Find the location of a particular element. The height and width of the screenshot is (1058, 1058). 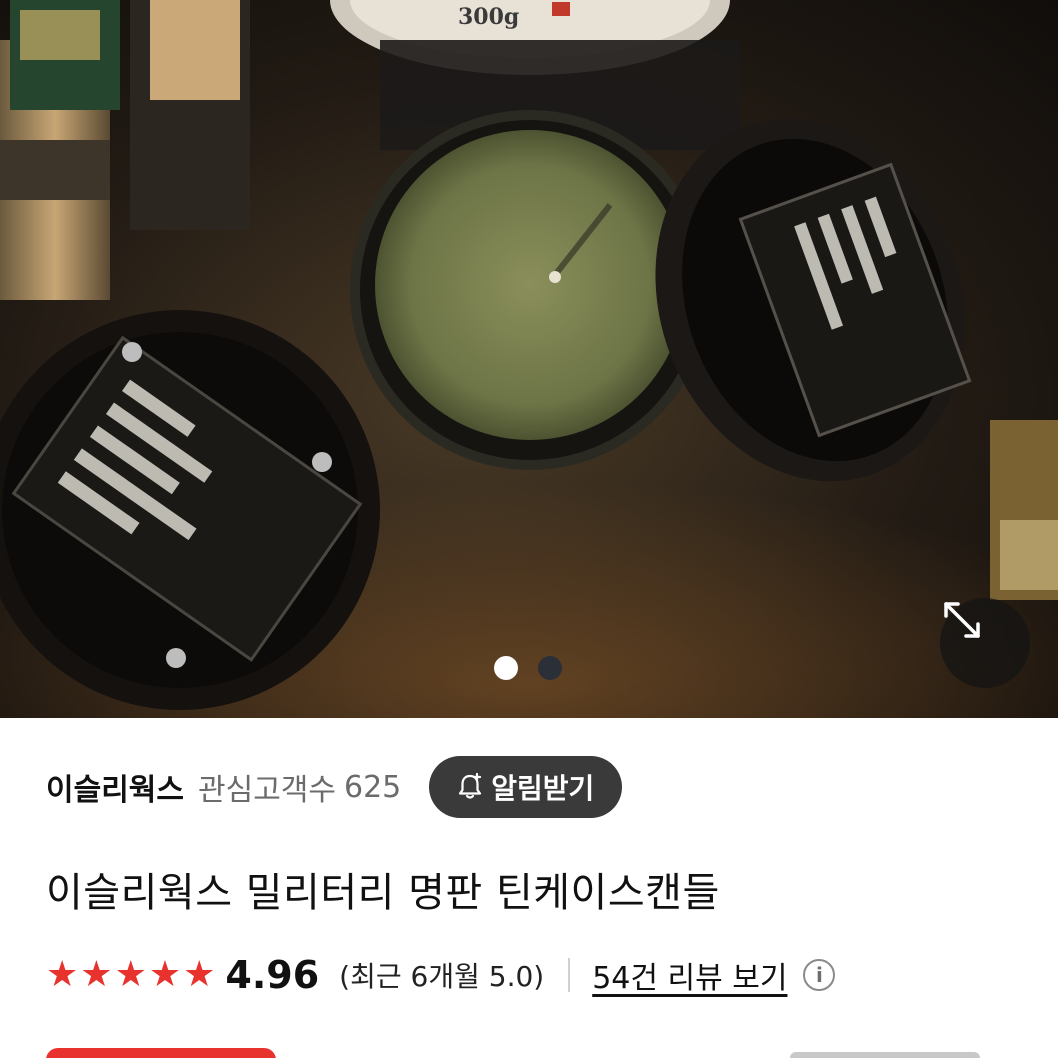

rating-score: 4.96 is located at coordinates (272, 975).